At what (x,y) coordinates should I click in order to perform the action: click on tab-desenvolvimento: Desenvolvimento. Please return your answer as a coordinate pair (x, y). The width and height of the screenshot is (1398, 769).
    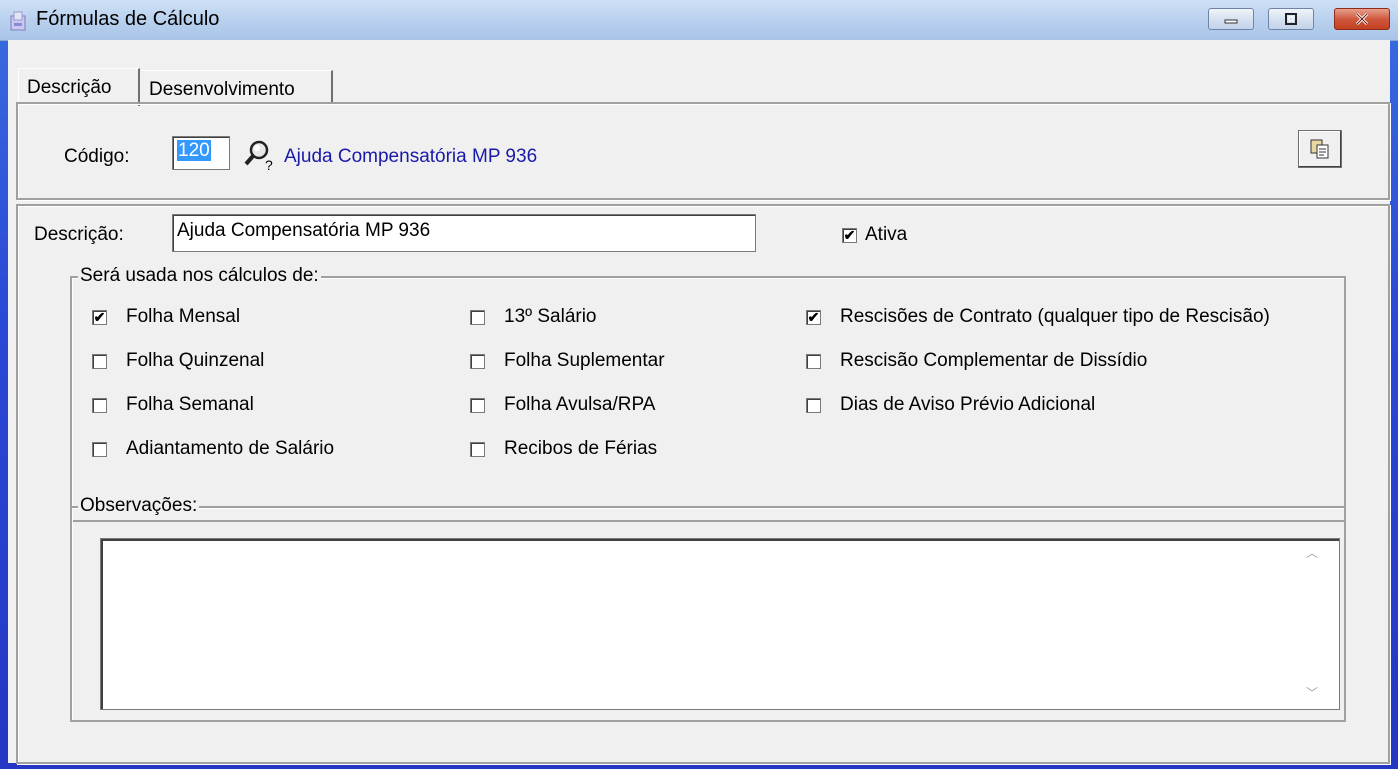
    Looking at the image, I should click on (237, 87).